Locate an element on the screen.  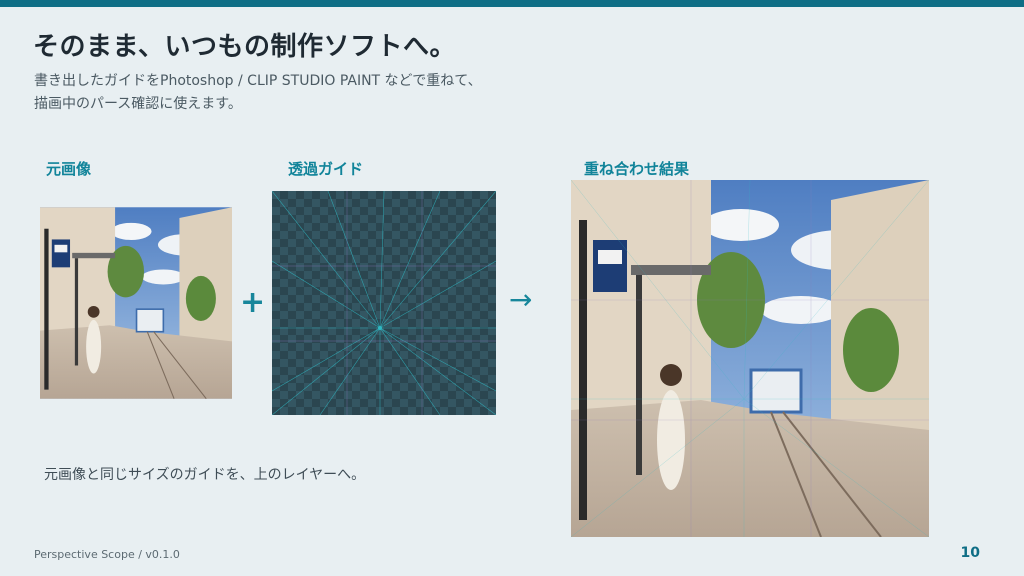
caption-text: 元画像と同じサイズのガイドを、上のレイヤーへ。 is located at coordinates (205, 475).